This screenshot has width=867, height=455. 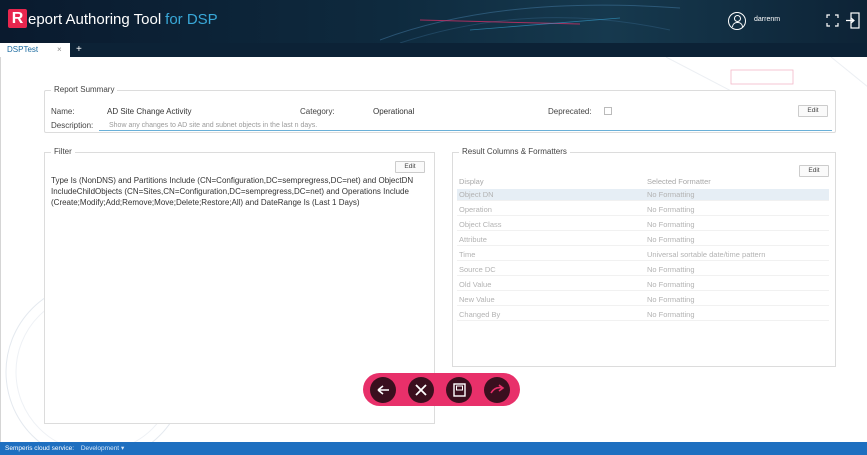 What do you see at coordinates (477, 299) in the screenshot?
I see `display-cell: New Value` at bounding box center [477, 299].